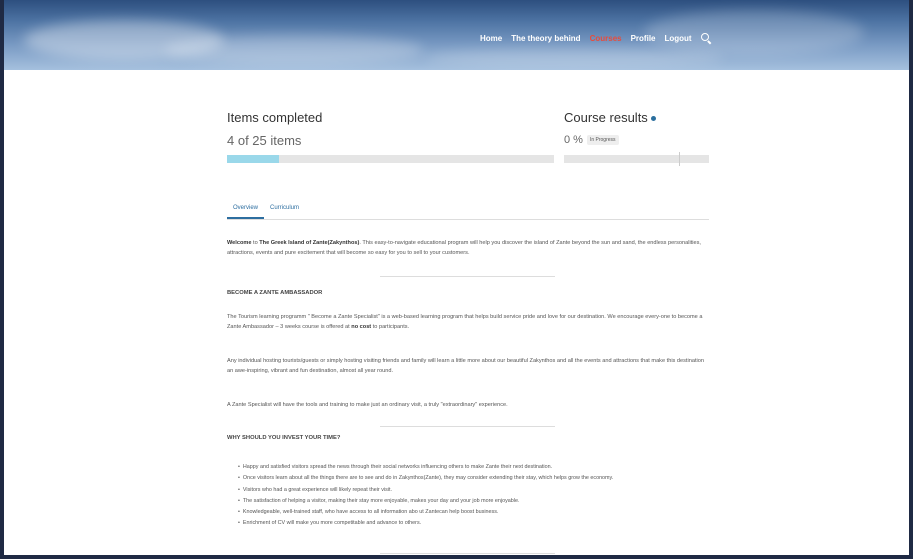  I want to click on passing-grade-marker, so click(679, 159).